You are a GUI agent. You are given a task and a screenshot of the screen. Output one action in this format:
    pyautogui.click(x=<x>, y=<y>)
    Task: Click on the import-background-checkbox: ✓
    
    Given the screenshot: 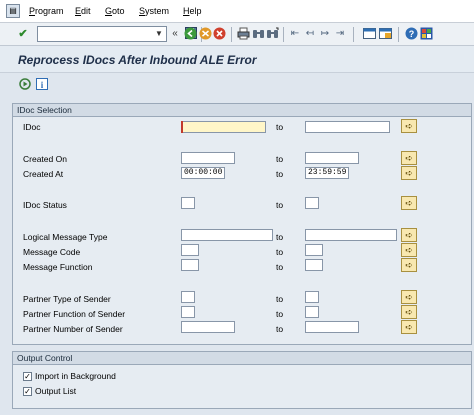 What is the action you would take?
    pyautogui.click(x=27, y=376)
    